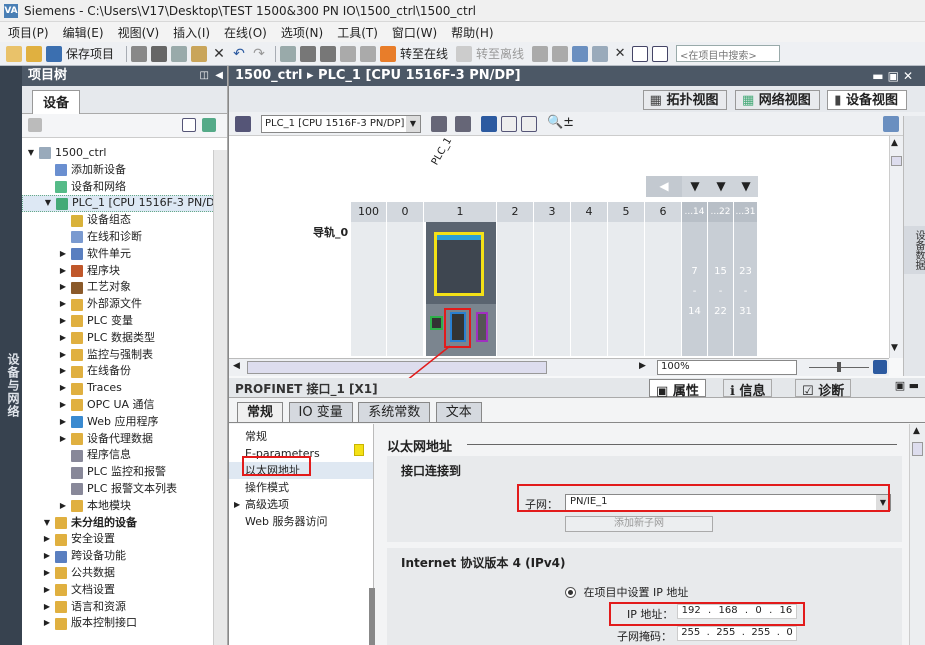  Describe the element at coordinates (695, 289) in the screenshot. I see `slot-7-14: 7-14` at that location.